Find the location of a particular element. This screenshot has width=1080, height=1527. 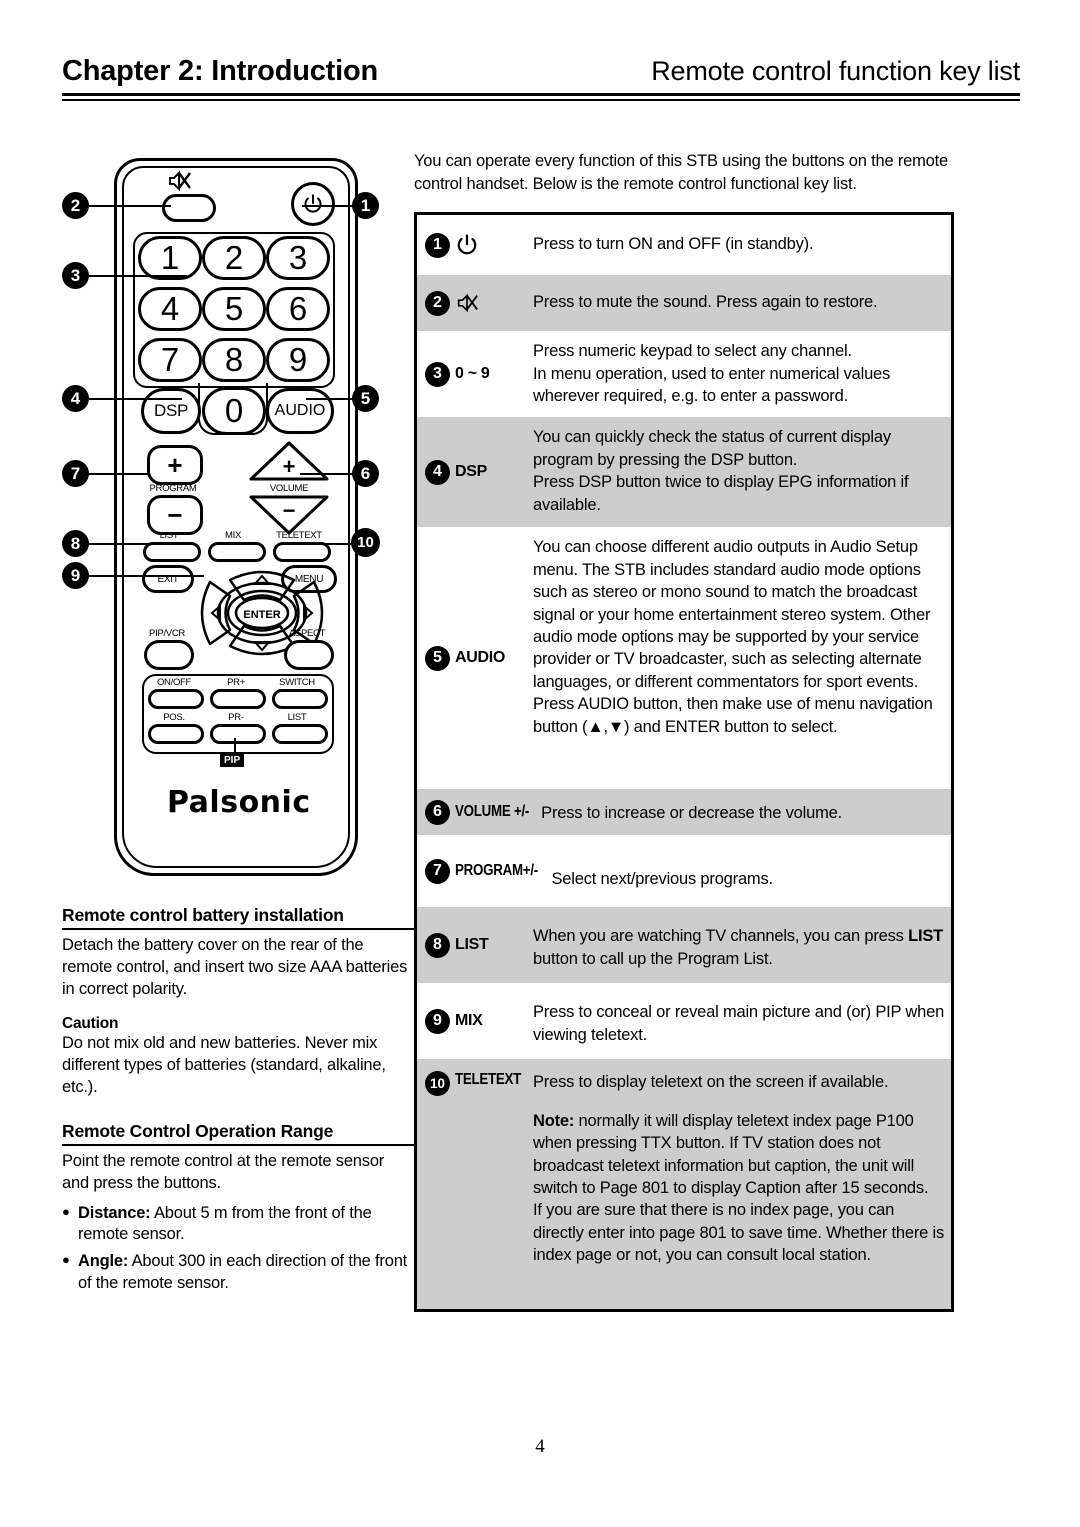

key-program-minus: − is located at coordinates (175, 515).